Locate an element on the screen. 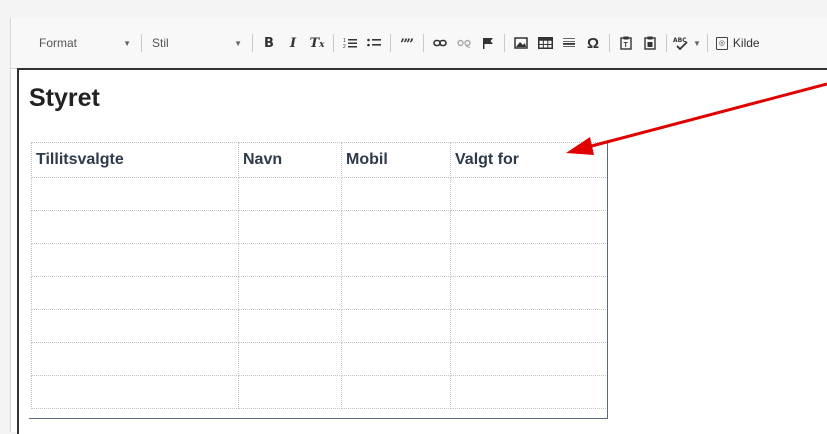  link-button is located at coordinates (440, 43).